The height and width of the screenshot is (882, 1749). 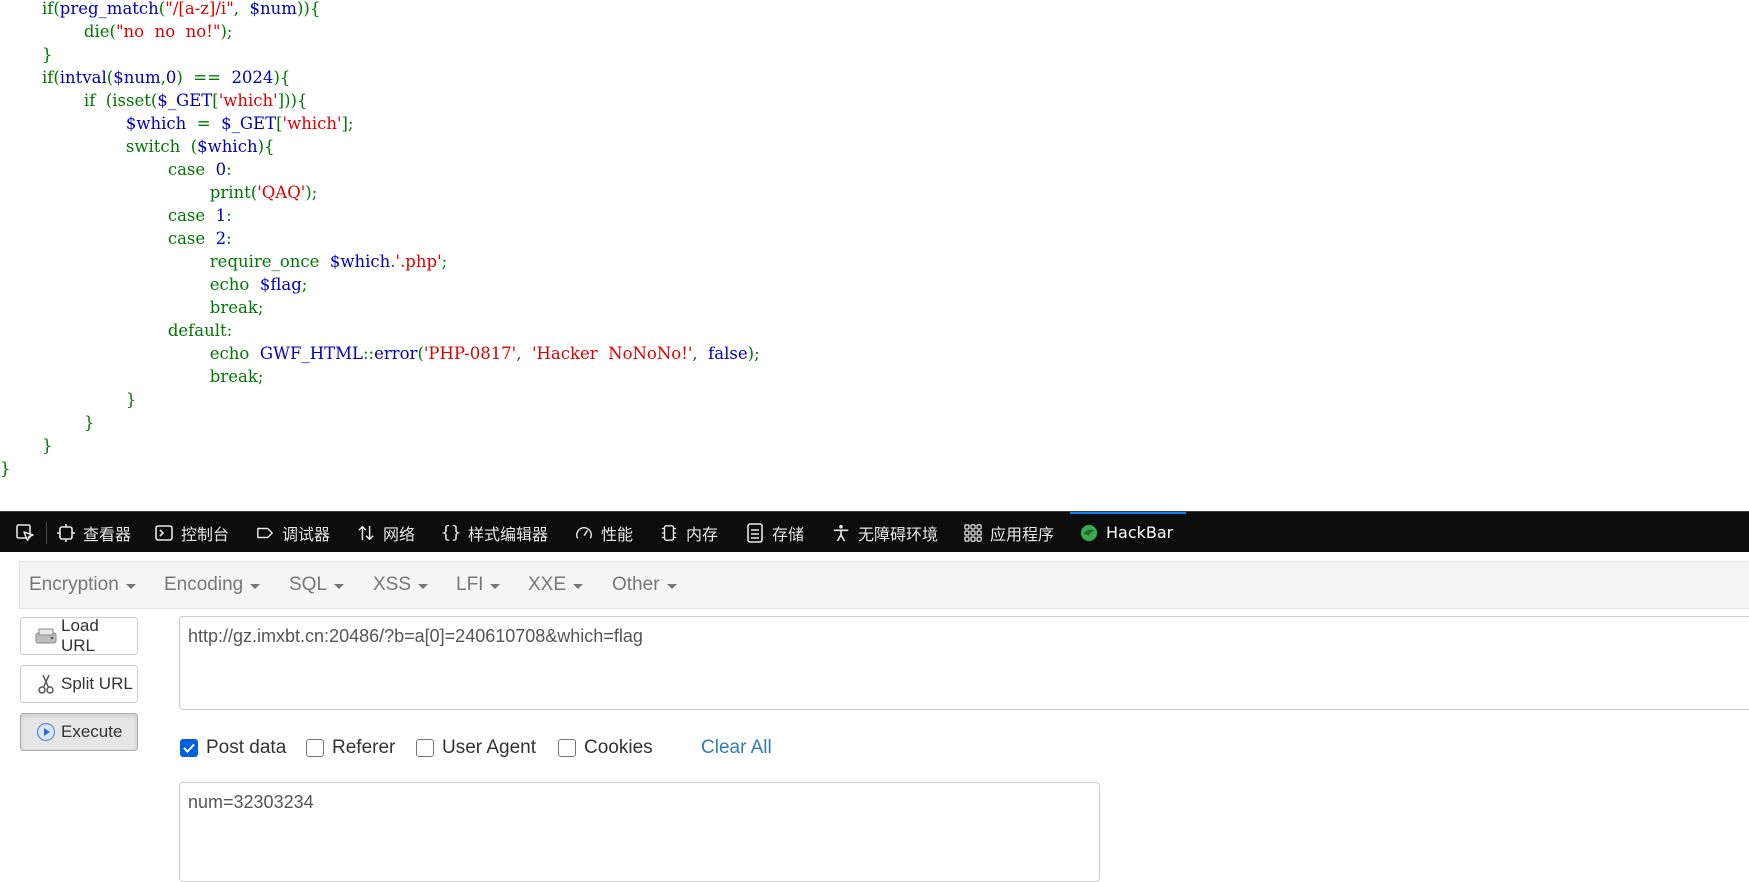 What do you see at coordinates (251, 802) in the screenshot?
I see `post-data-value: num=32303234` at bounding box center [251, 802].